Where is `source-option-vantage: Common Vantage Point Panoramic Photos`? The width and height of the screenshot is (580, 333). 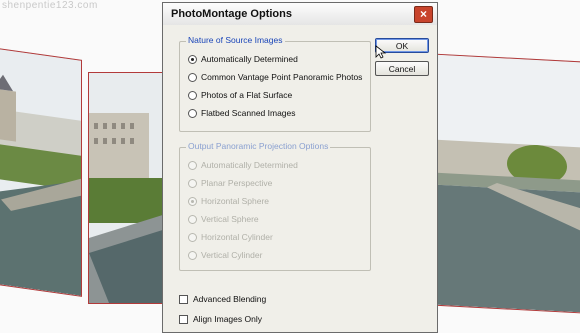 source-option-vantage: Common Vantage Point Panoramic Photos is located at coordinates (275, 77).